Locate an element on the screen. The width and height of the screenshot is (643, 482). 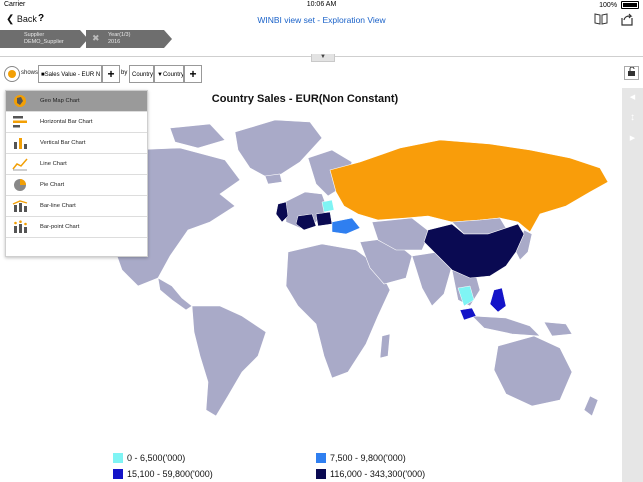
add-dimension-button: + is located at coordinates (193, 74).